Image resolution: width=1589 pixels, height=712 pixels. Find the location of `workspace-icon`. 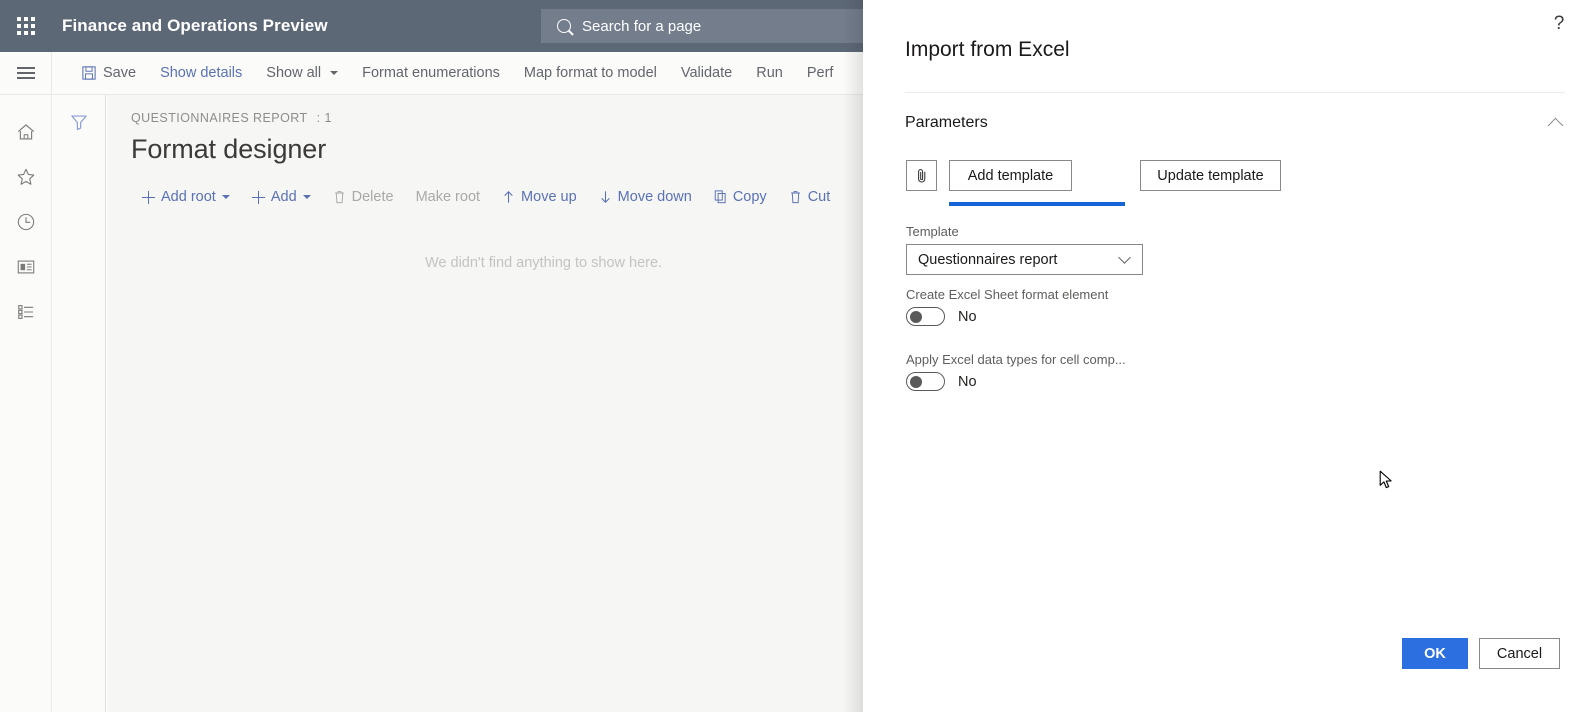

workspace-icon is located at coordinates (26, 266).